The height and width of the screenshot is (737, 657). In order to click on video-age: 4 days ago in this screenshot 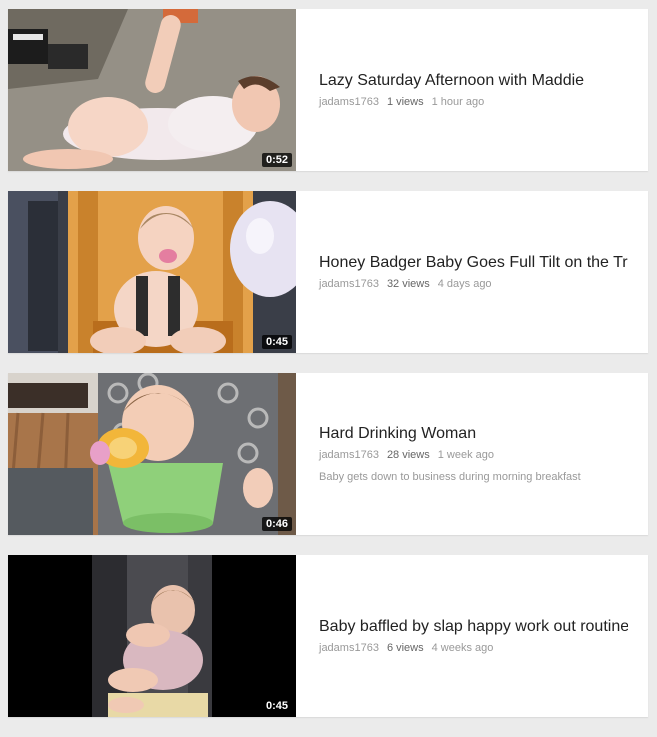, I will do `click(464, 284)`.